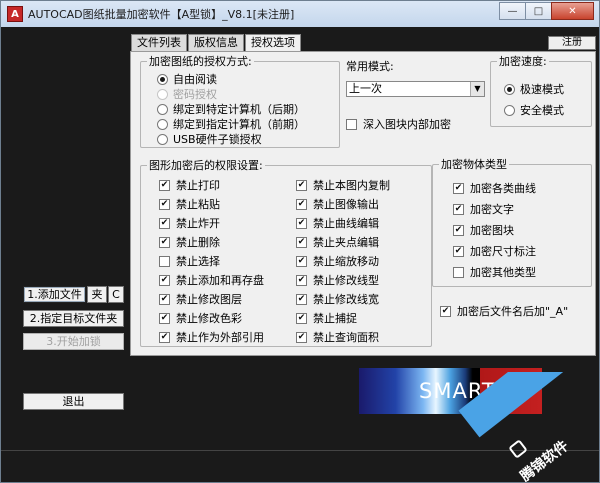 Image resolution: width=600 pixels, height=483 pixels. I want to click on tab-copyright: 版权信息, so click(216, 42).